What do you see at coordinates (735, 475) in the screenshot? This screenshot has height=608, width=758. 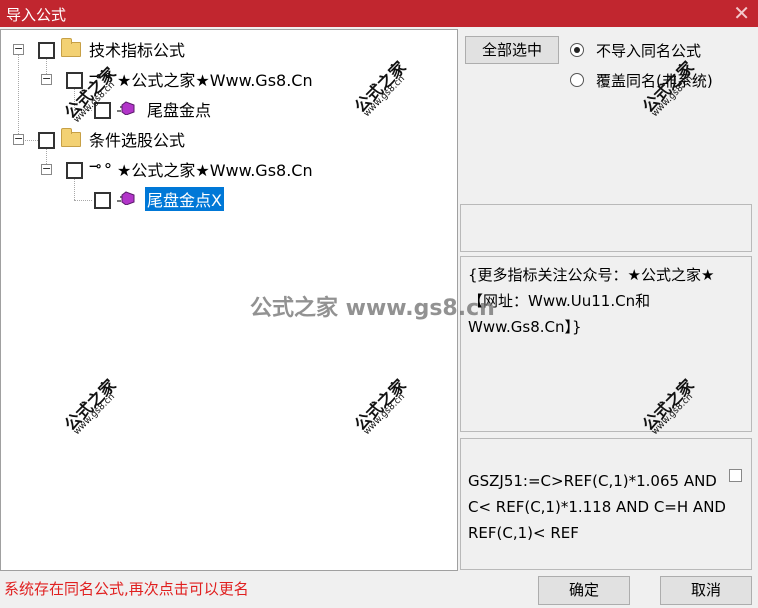 I see `formula-checkbox` at bounding box center [735, 475].